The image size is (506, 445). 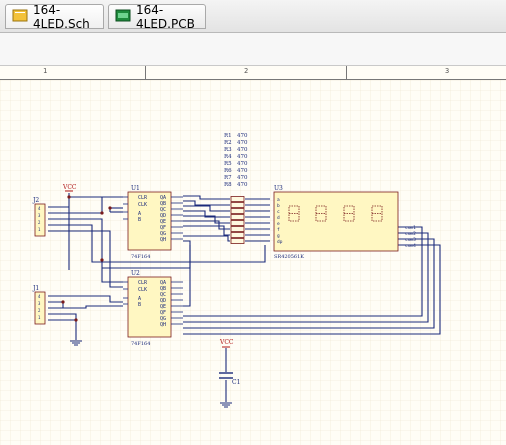 I want to click on tab-schematic-label: 164-4LED.Sch, so click(x=61, y=16).